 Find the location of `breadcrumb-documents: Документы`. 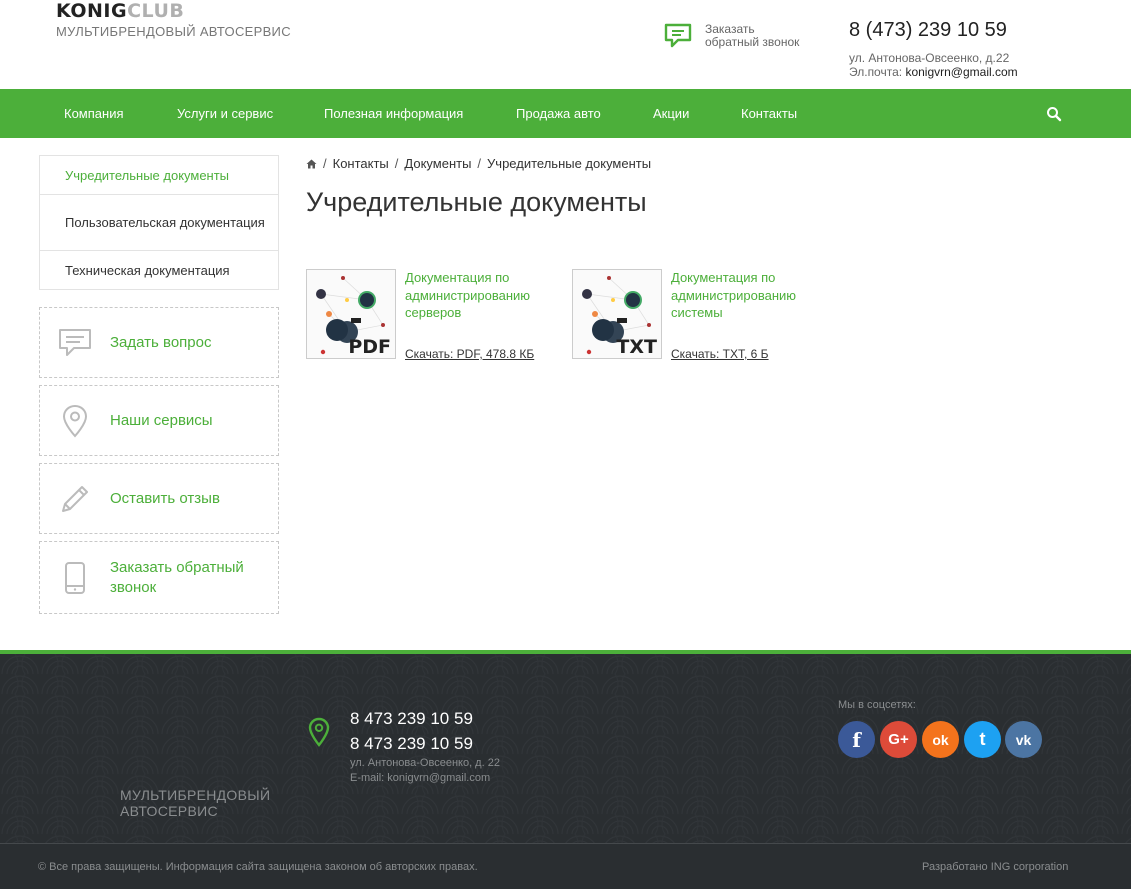

breadcrumb-documents: Документы is located at coordinates (437, 163).